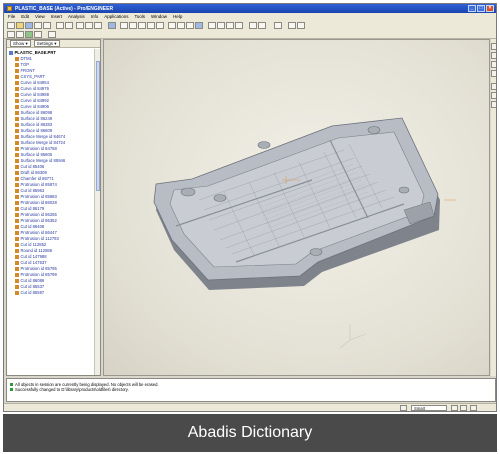  I want to click on part-icon, so click(11, 53).